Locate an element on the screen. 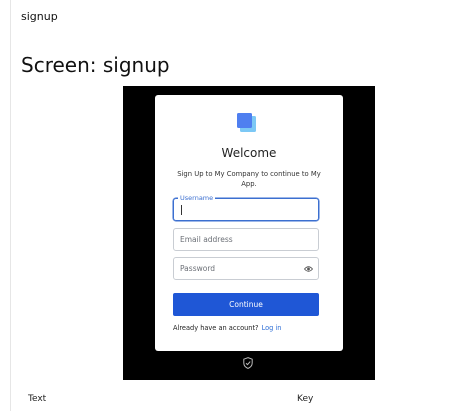 This screenshot has width=474, height=411. email-input is located at coordinates (240, 239).